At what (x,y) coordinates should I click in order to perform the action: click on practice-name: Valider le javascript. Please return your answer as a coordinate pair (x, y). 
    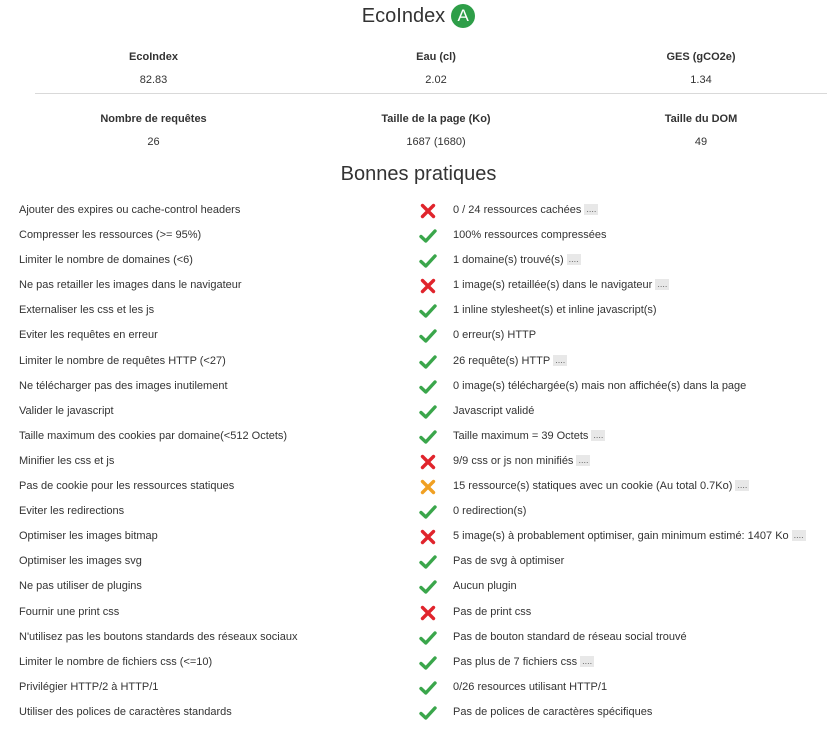
    Looking at the image, I should click on (66, 410).